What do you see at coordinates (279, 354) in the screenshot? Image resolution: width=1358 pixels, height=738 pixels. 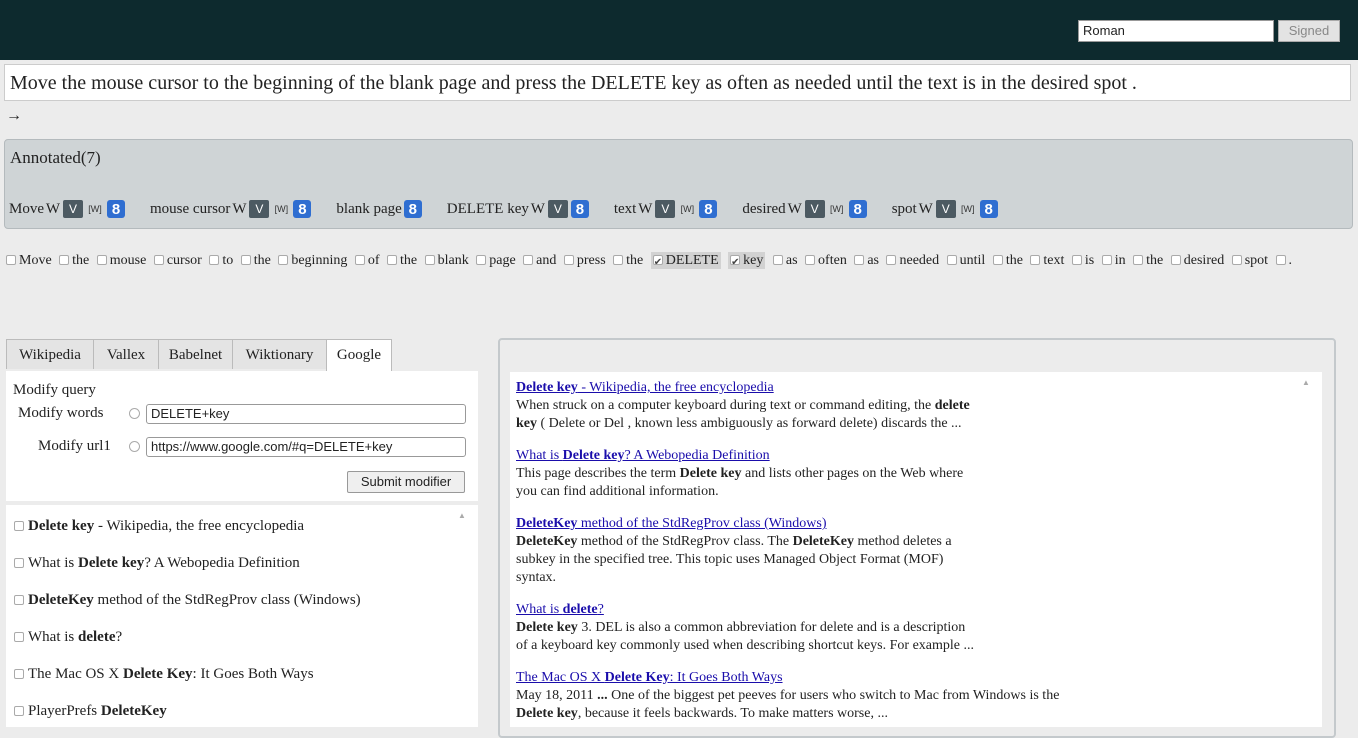 I see `tab-wiktionary: Wiktionary` at bounding box center [279, 354].